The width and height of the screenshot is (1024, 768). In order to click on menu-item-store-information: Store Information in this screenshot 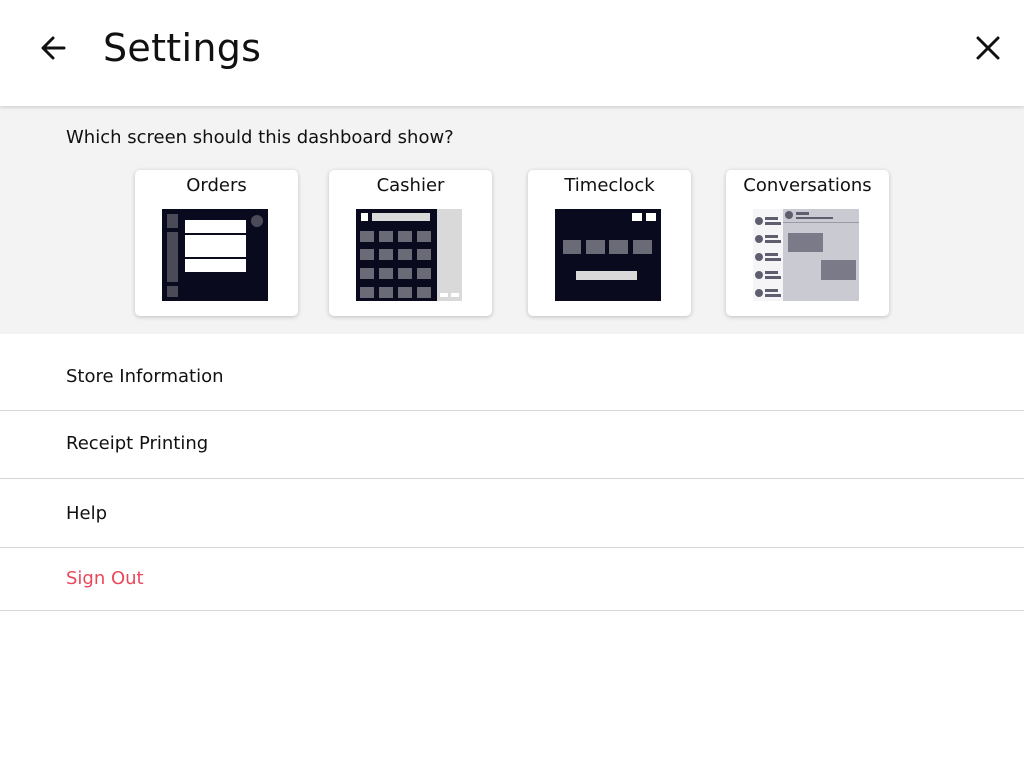, I will do `click(512, 377)`.